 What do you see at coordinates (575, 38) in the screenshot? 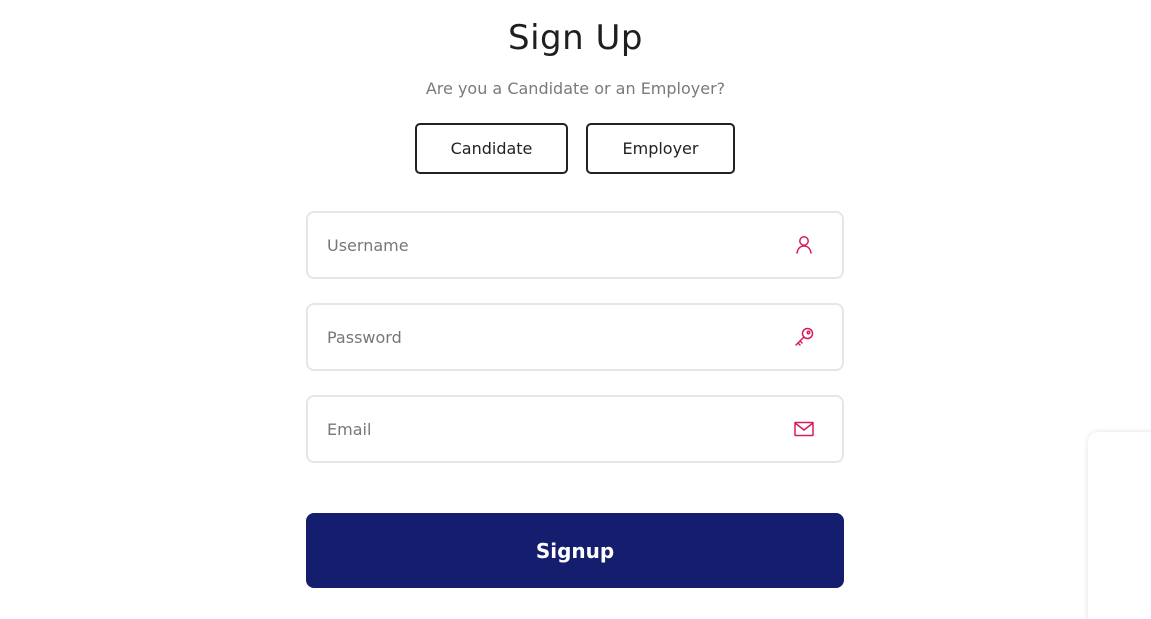
I see `page-title: Sign Up` at bounding box center [575, 38].